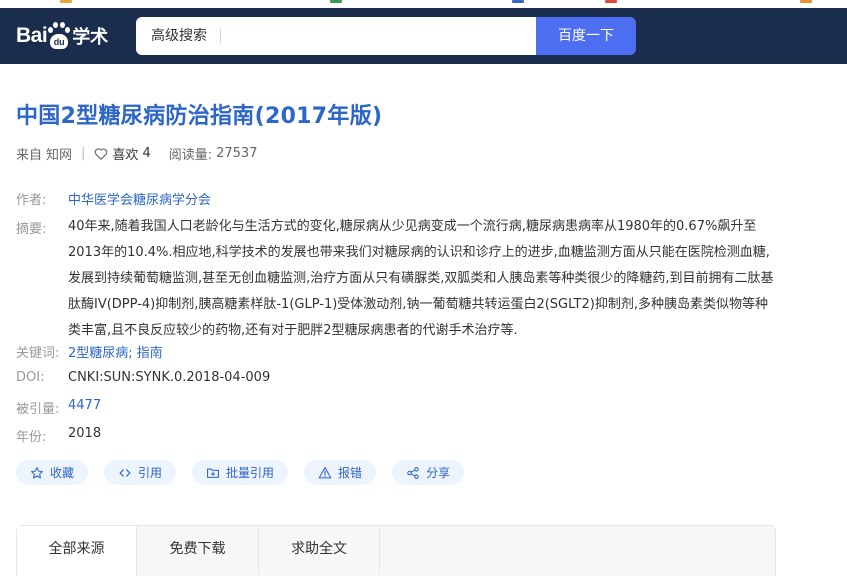  I want to click on report-error-label: 报错, so click(350, 473).